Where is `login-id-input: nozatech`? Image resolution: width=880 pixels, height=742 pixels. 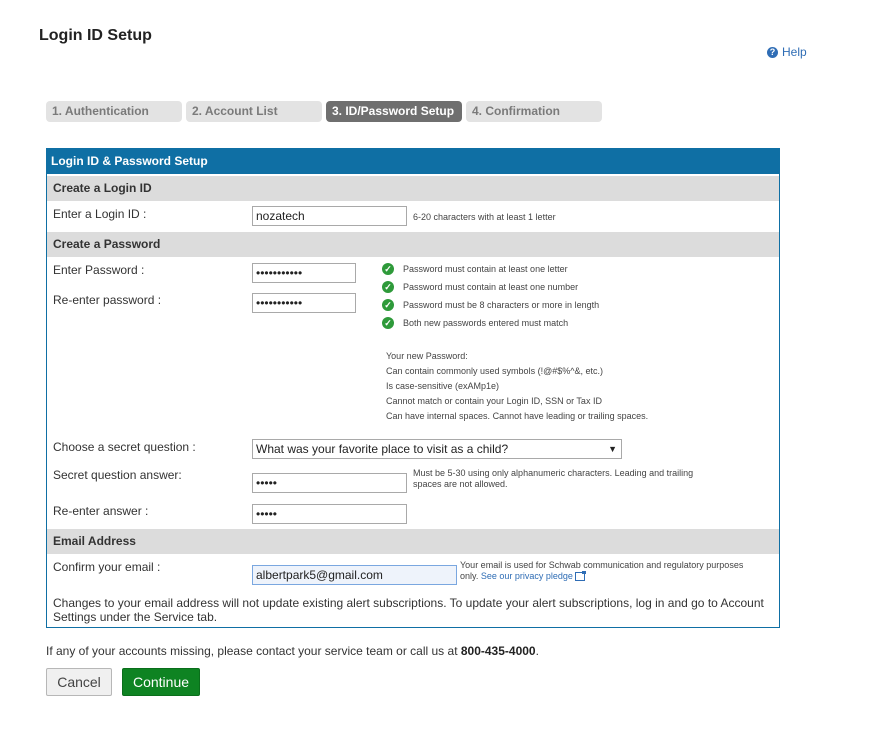 login-id-input: nozatech is located at coordinates (329, 216).